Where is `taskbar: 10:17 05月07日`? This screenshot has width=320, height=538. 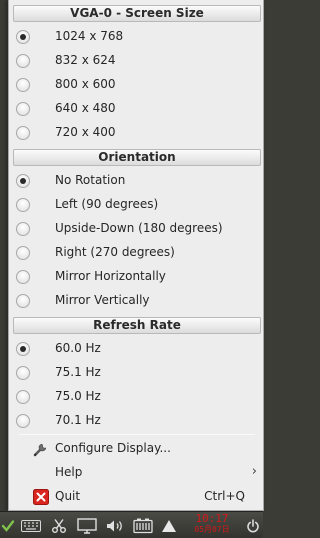
taskbar: 10:17 05月07日 is located at coordinates (131, 524).